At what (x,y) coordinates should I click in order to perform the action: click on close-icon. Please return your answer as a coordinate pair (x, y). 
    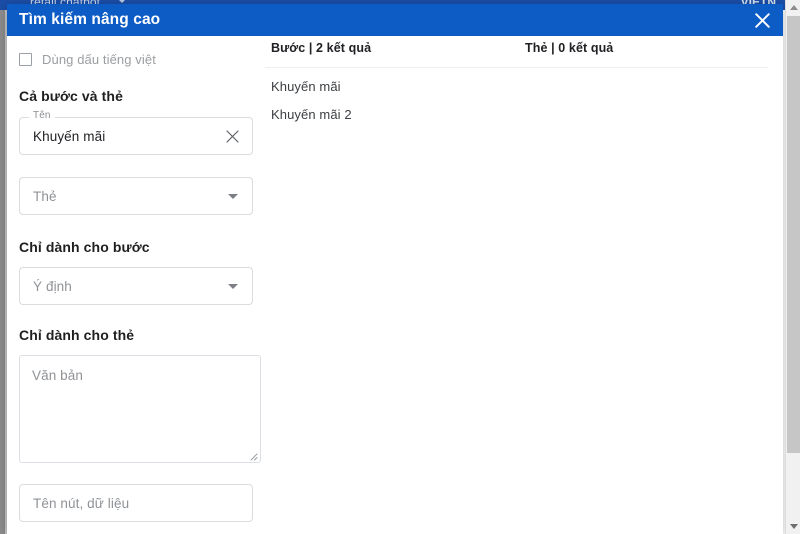
    Looking at the image, I should click on (762, 20).